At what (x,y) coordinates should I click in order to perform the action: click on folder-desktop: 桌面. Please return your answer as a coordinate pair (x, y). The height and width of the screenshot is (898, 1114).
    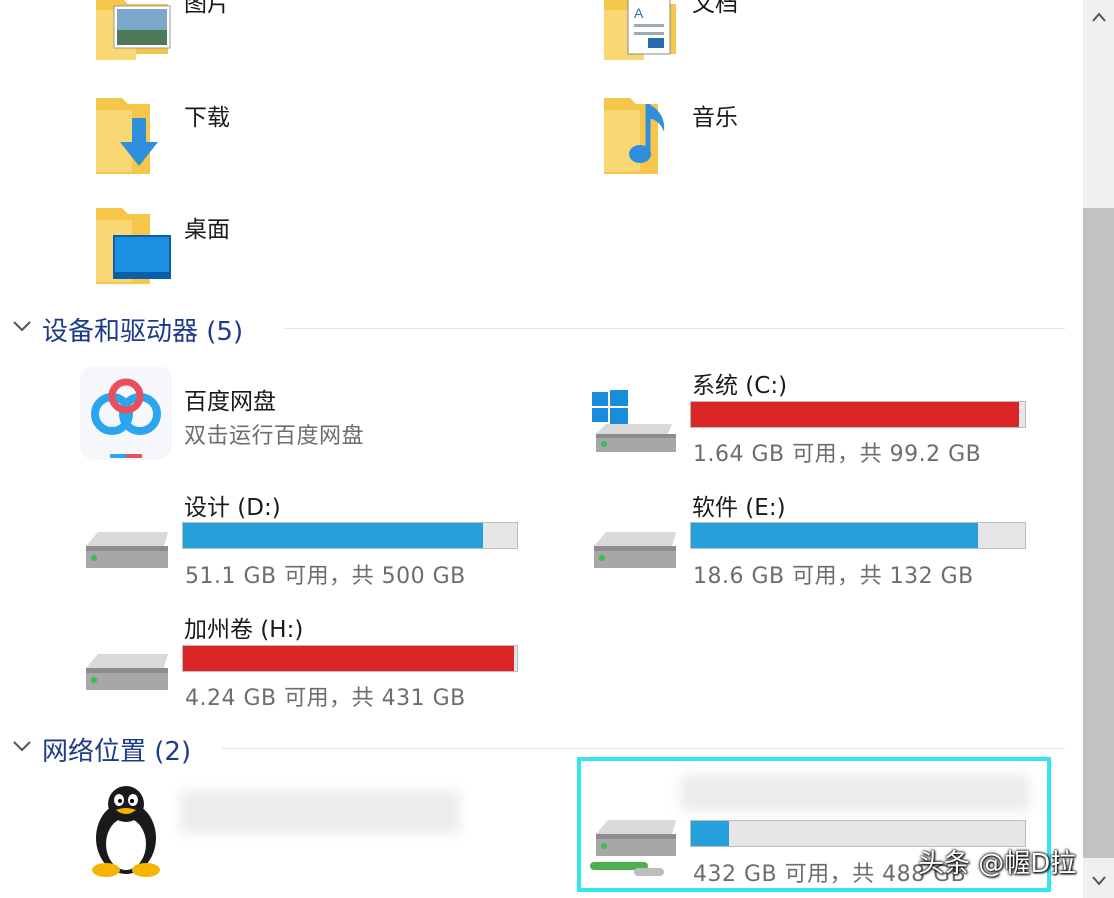
    Looking at the image, I should click on (302, 245).